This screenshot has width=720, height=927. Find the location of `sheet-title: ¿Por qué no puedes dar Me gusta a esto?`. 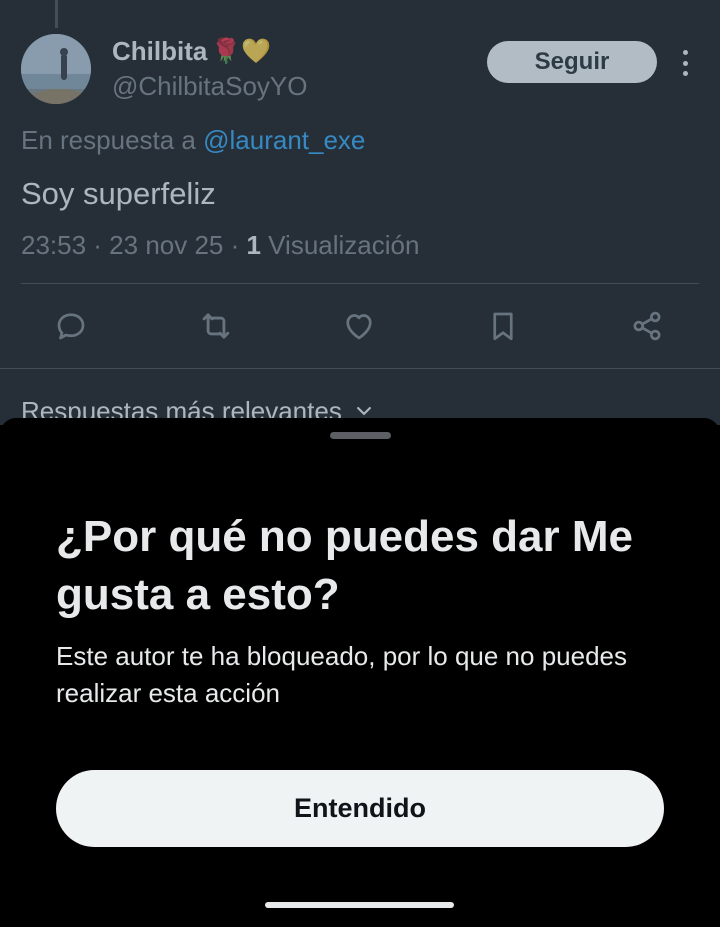

sheet-title: ¿Por qué no puedes dar Me gusta a esto? is located at coordinates (344, 565).